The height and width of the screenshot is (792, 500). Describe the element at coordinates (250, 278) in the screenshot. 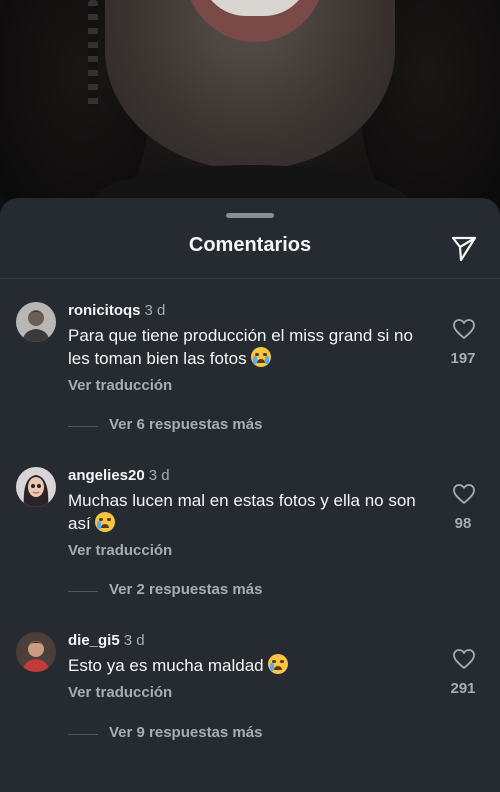

I see `header-divider` at that location.